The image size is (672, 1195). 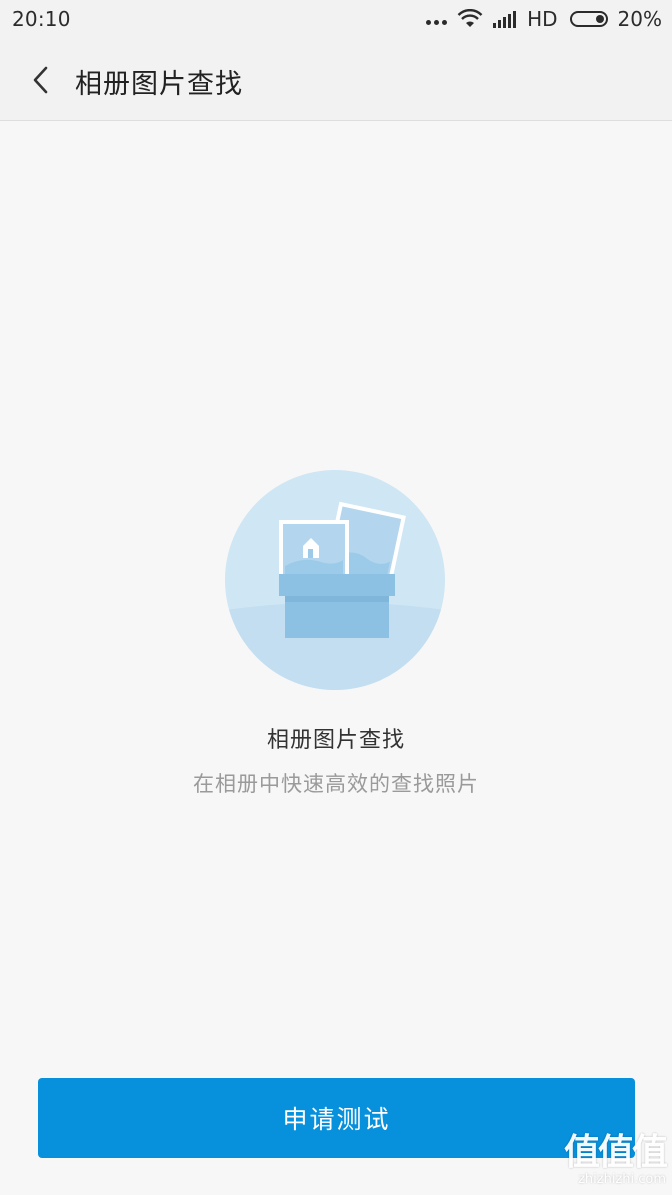 What do you see at coordinates (335, 740) in the screenshot?
I see `feature-title: 相册图片查找` at bounding box center [335, 740].